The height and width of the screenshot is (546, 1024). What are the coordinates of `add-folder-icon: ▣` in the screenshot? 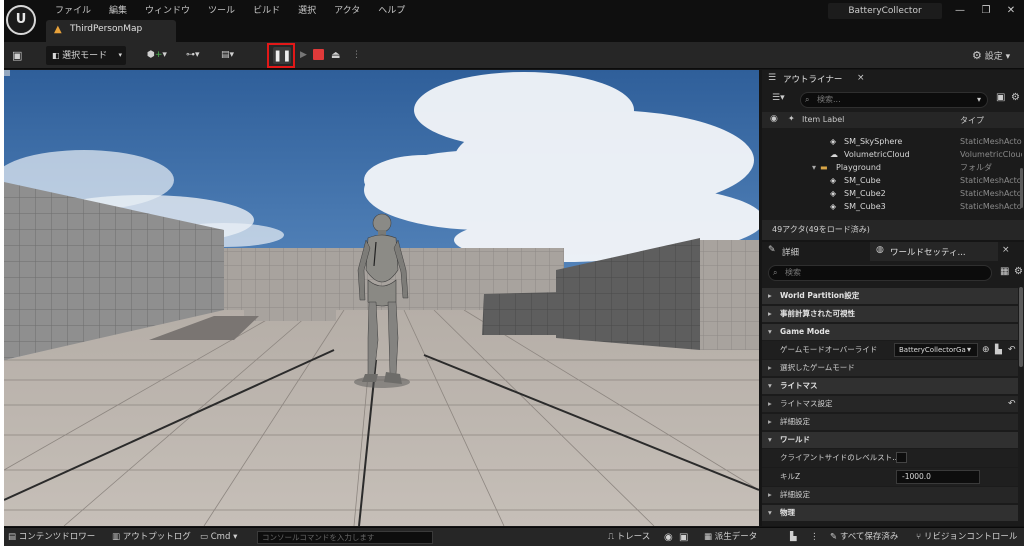 It's located at (1000, 97).